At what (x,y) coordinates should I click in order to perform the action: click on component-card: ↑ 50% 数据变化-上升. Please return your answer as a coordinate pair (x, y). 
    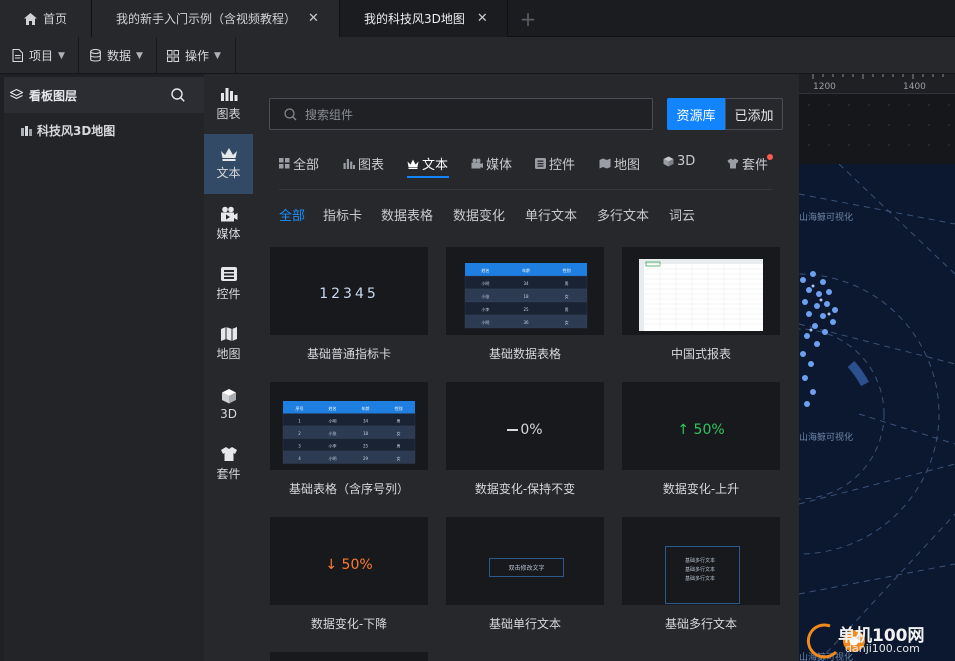
    Looking at the image, I should click on (701, 439).